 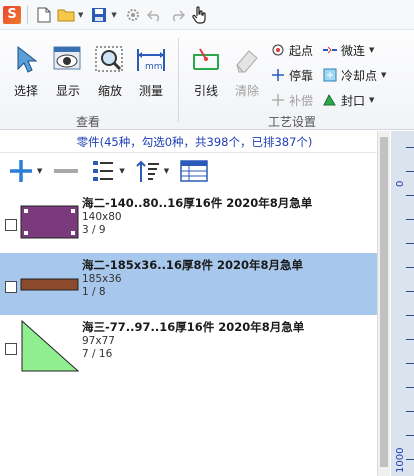 I want to click on leadline-icon, so click(x=206, y=60).